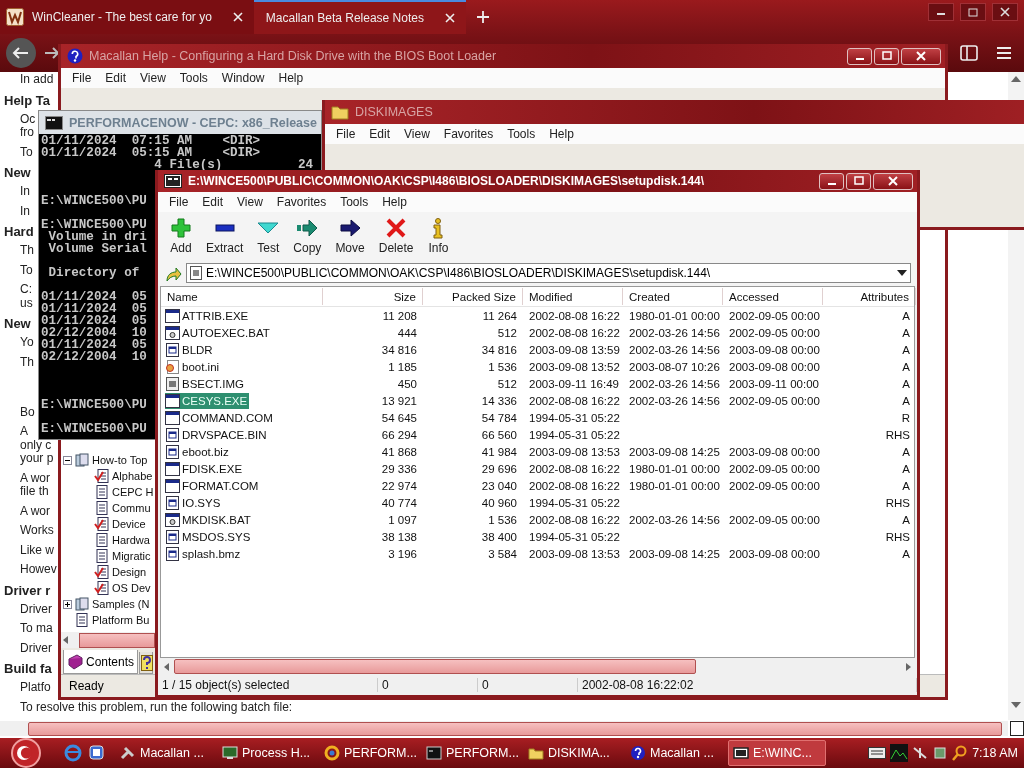  What do you see at coordinates (205, 383) in the screenshot?
I see `list-item: BSECT.IMG` at bounding box center [205, 383].